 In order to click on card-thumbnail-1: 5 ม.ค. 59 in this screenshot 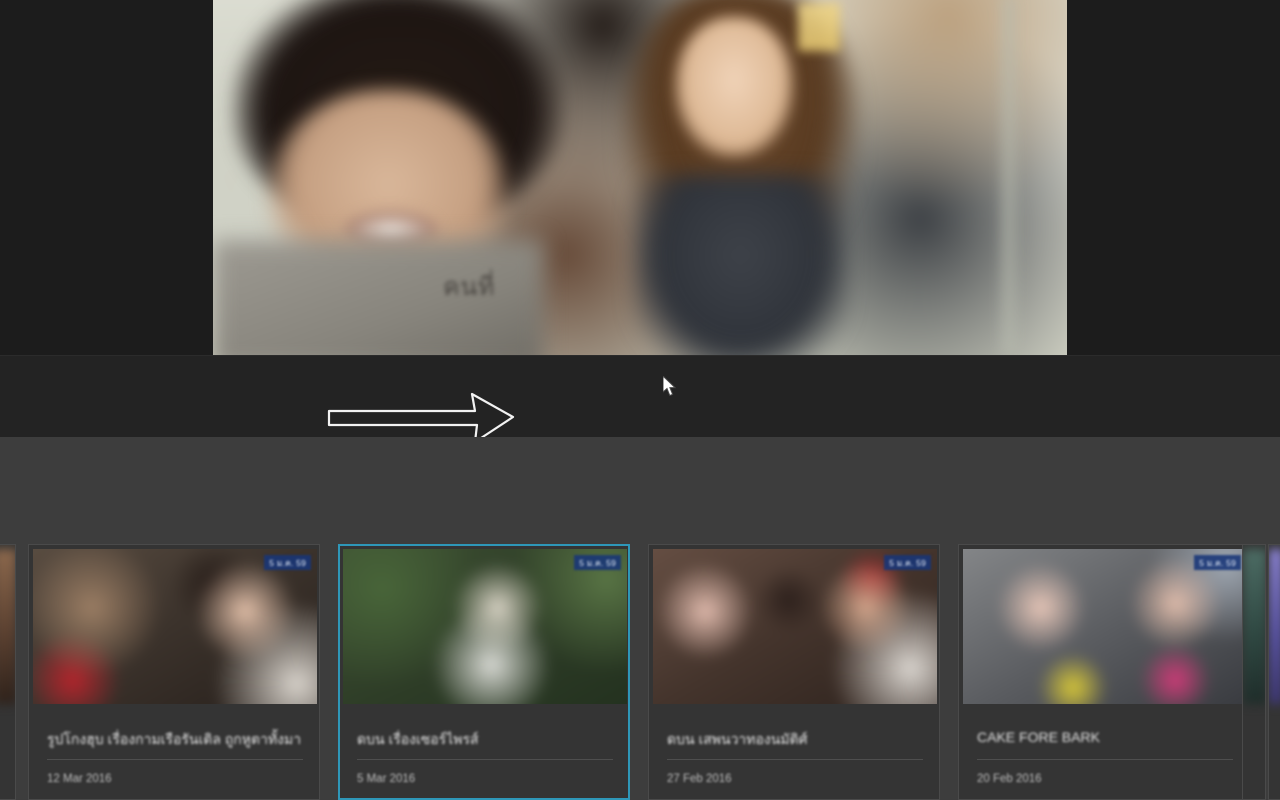, I will do `click(175, 626)`.